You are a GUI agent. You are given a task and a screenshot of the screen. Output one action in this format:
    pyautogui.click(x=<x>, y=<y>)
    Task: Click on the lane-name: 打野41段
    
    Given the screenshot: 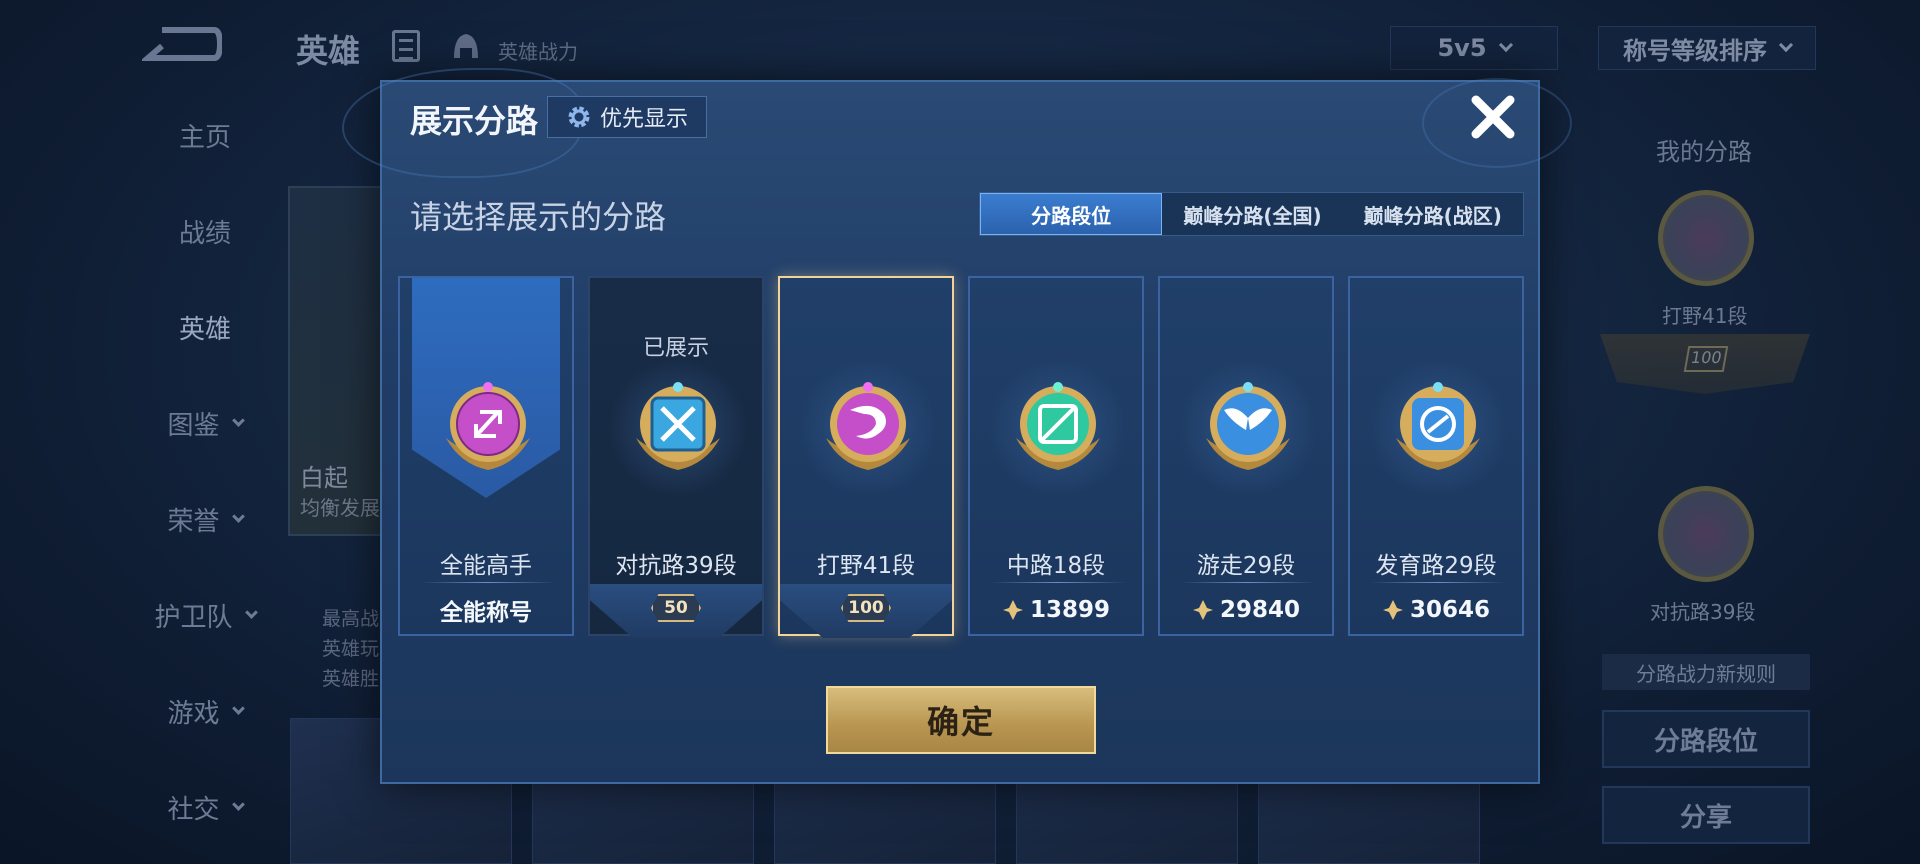 What is the action you would take?
    pyautogui.click(x=866, y=566)
    